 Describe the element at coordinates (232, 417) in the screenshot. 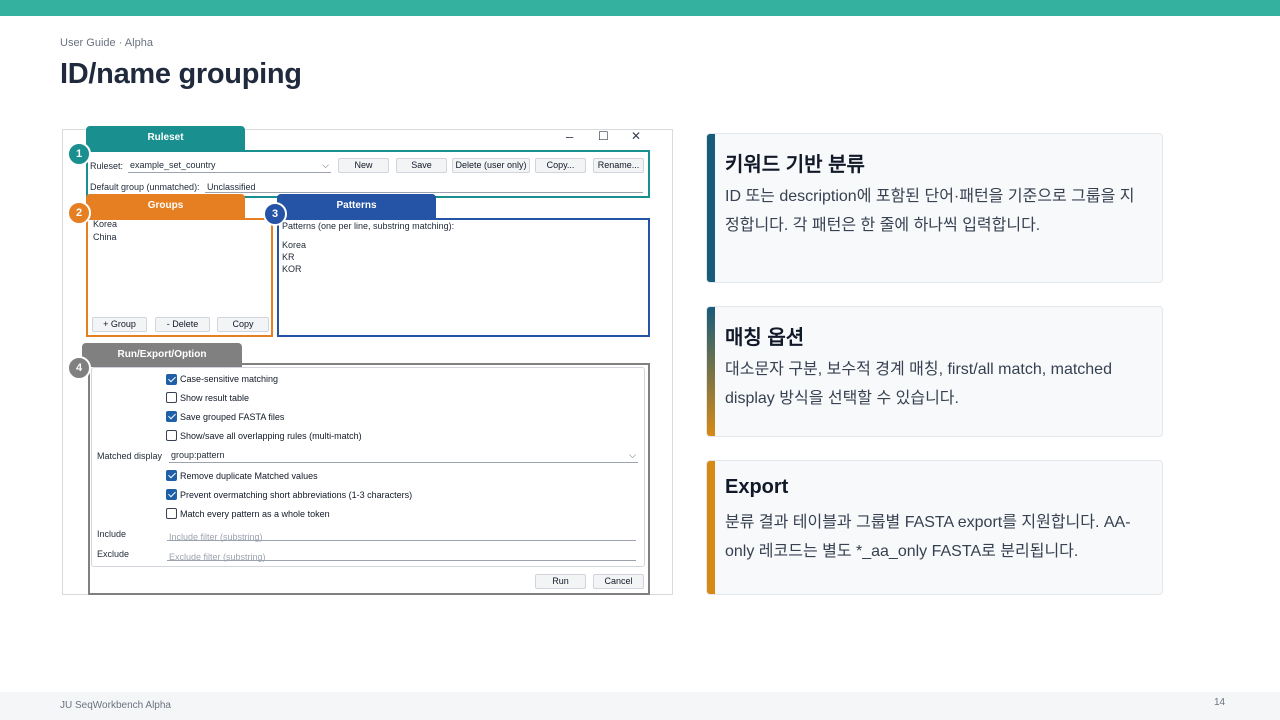

I see `save-grouped-fasta-label: Save grouped FASTA files` at that location.